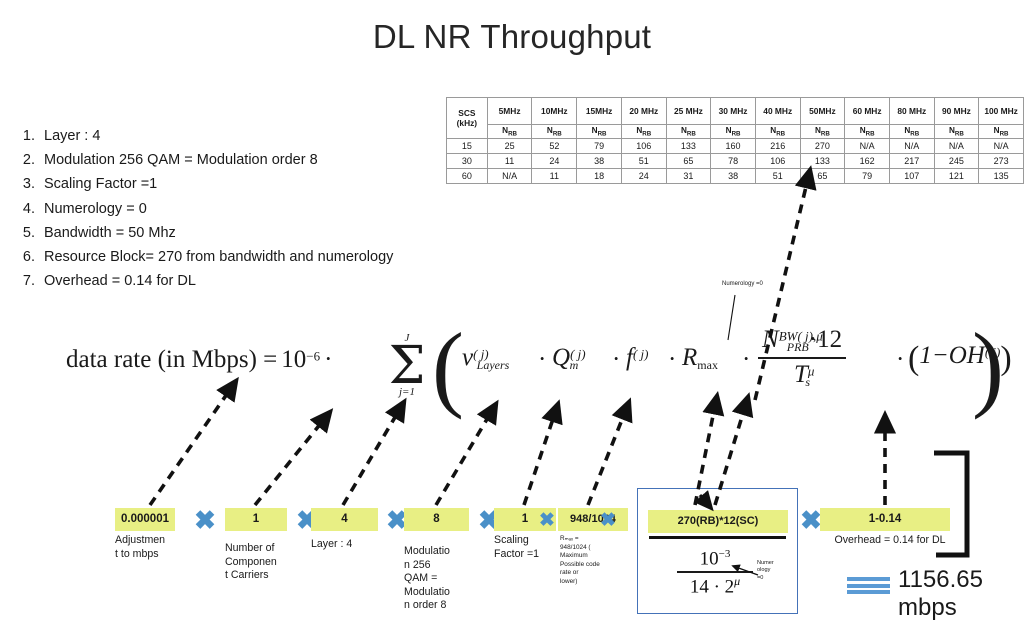 The height and width of the screenshot is (622, 1024). What do you see at coordinates (72, 136) in the screenshot?
I see `list-item-label: Layer : 4` at bounding box center [72, 136].